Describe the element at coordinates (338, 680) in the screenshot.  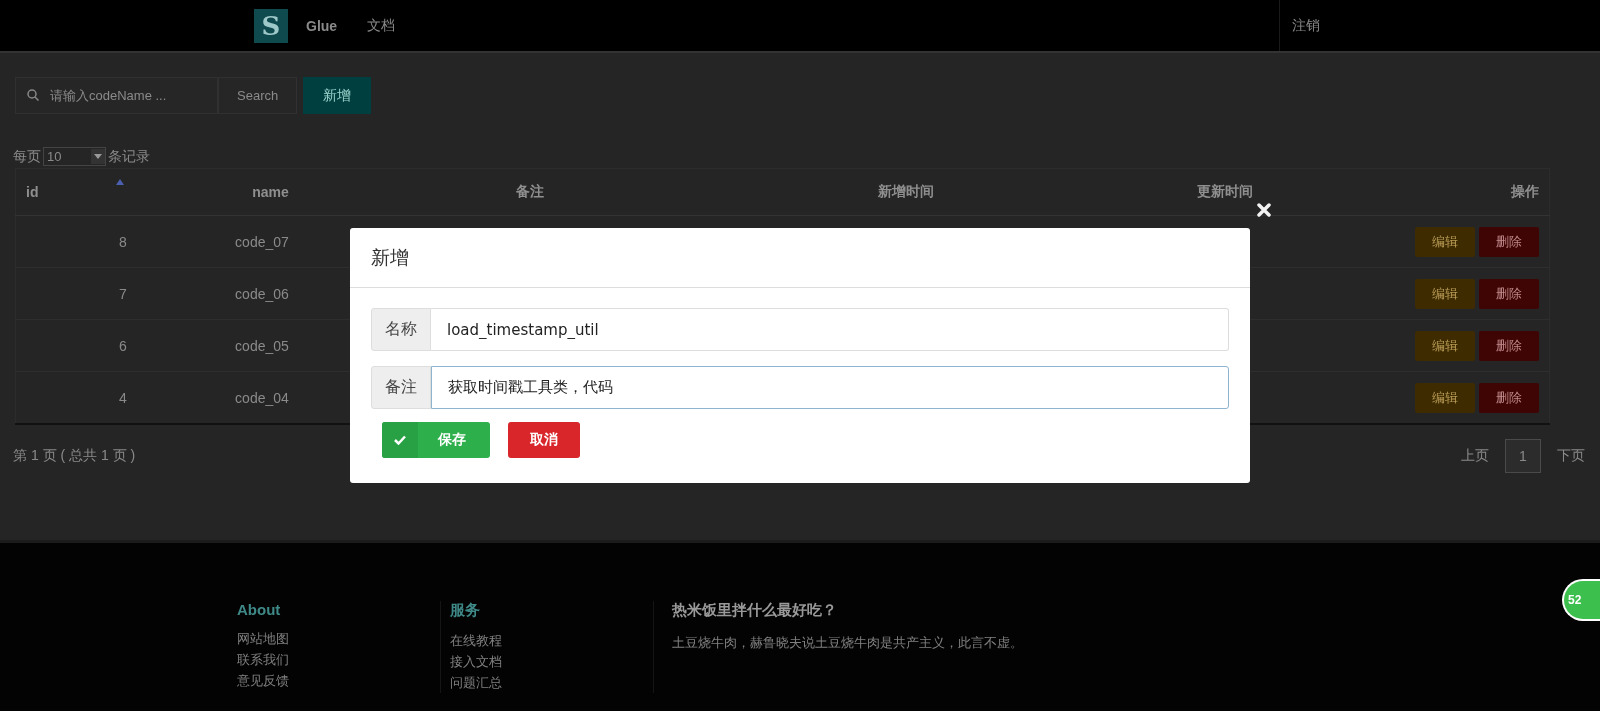
I see `footer-link: 意见反馈` at that location.